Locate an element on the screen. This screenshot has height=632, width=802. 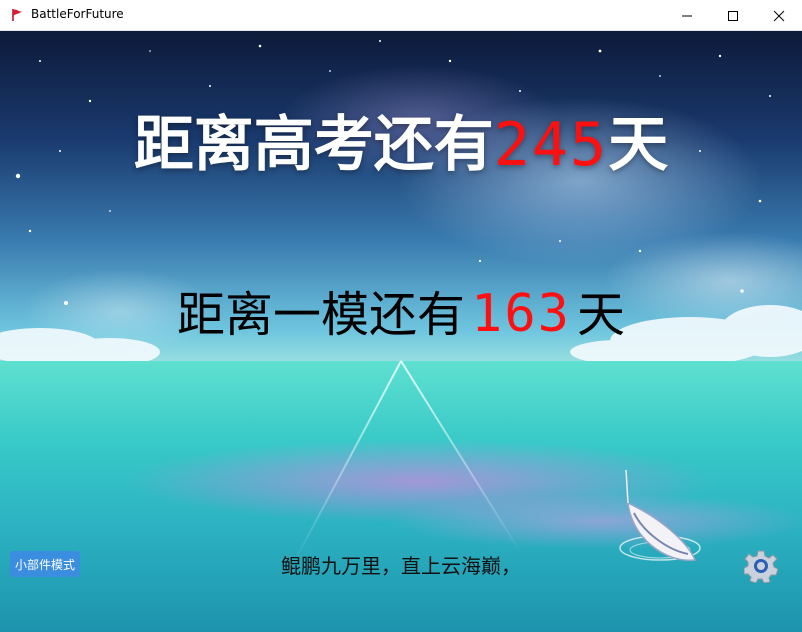
minimize-button is located at coordinates (687, 15).